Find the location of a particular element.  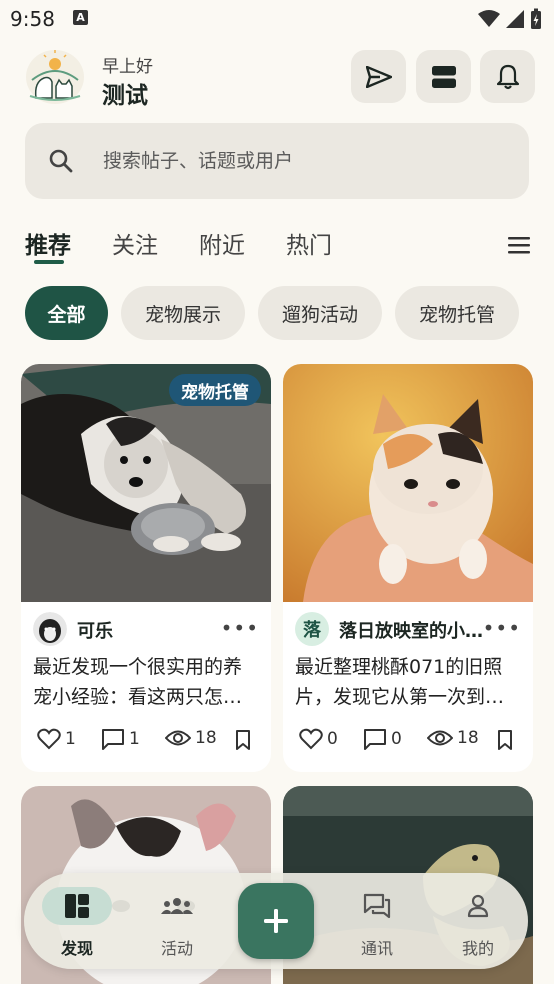

signal-icon is located at coordinates (515, 19).